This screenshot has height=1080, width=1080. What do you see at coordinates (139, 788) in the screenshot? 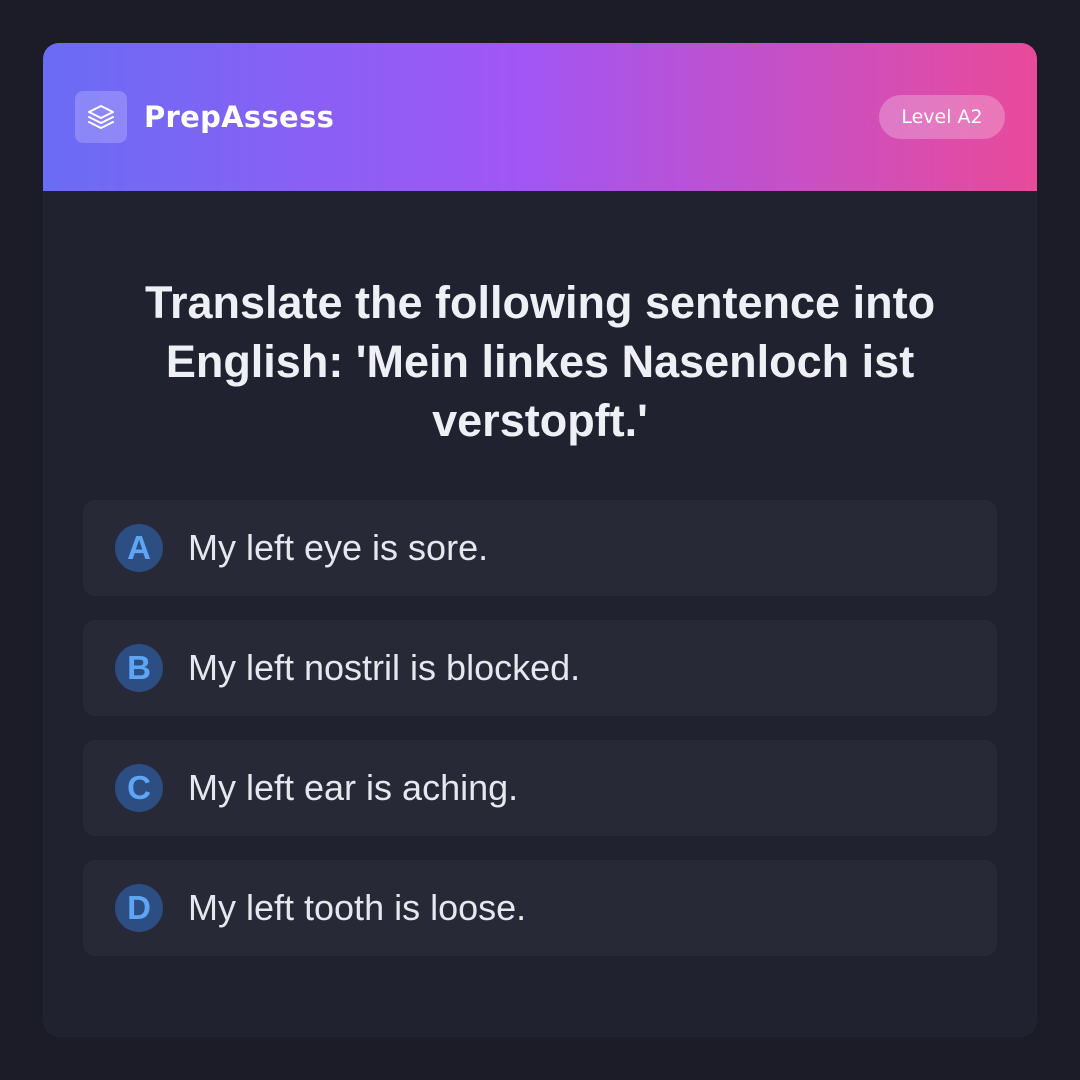
I see `option-letter-badge: C` at bounding box center [139, 788].